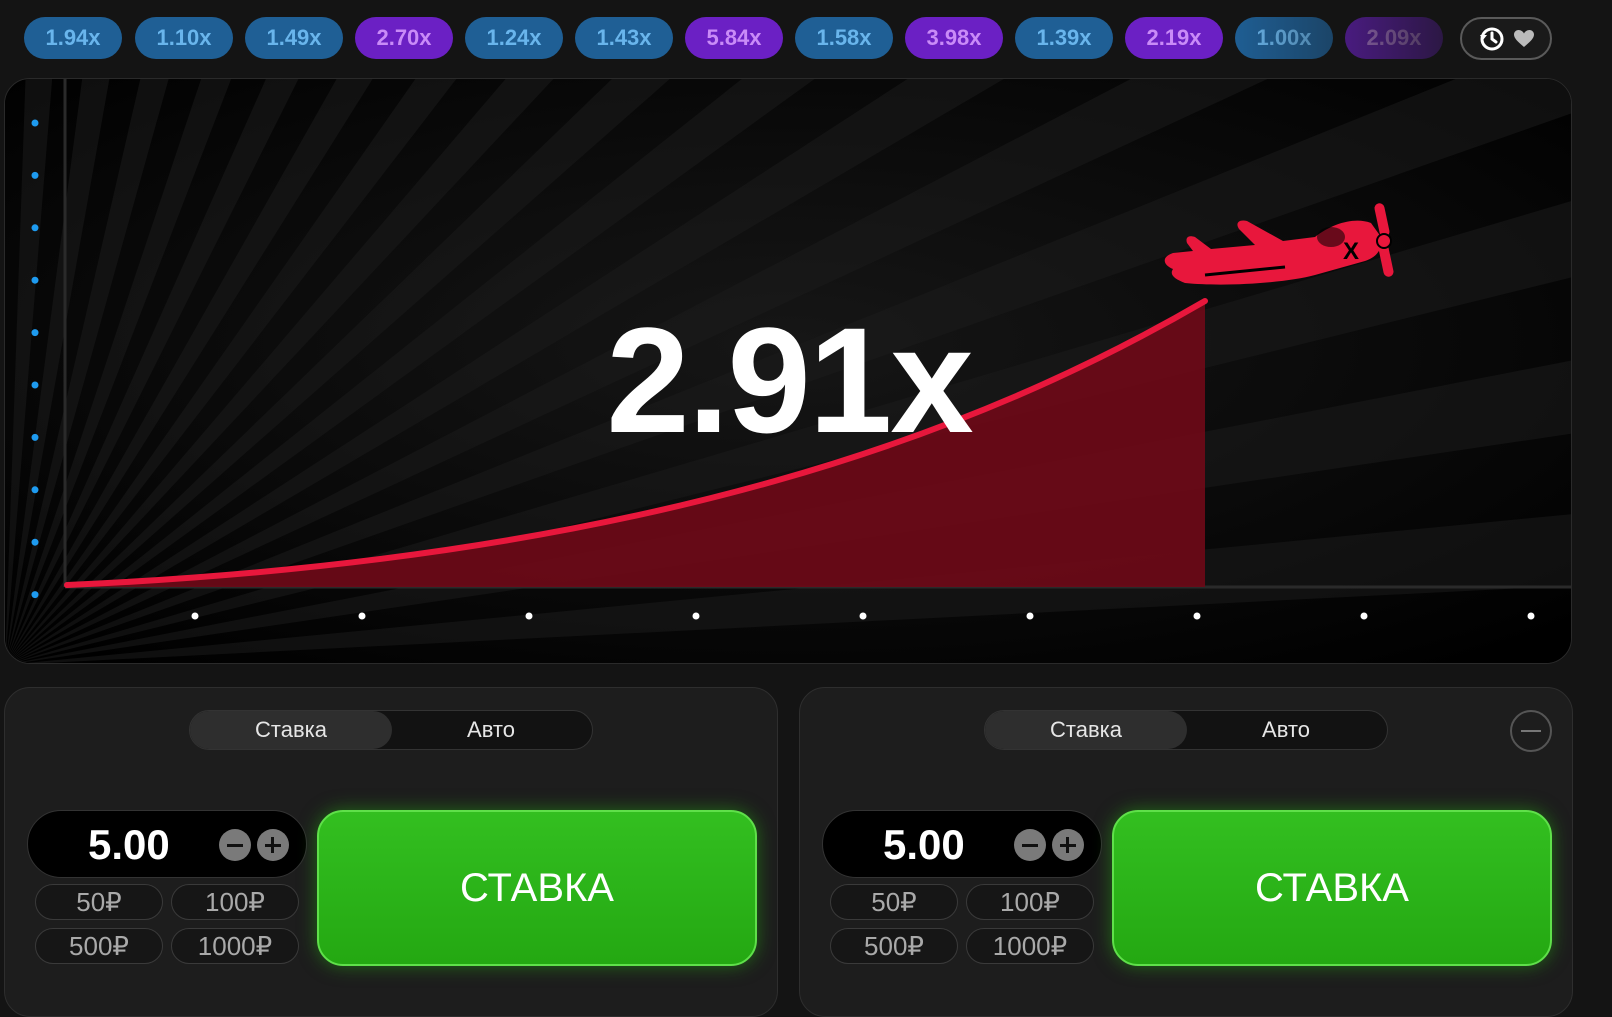 The height and width of the screenshot is (1017, 1612). Describe the element at coordinates (184, 38) in the screenshot. I see `history-chip: 1.10x` at that location.